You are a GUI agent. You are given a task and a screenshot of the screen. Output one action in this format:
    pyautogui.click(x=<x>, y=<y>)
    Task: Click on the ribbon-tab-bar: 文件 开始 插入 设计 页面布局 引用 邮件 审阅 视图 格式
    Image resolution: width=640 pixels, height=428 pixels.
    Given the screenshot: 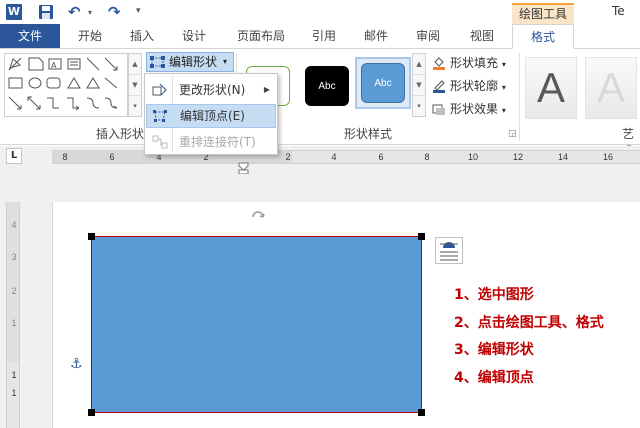 What is the action you would take?
    pyautogui.click(x=320, y=36)
    